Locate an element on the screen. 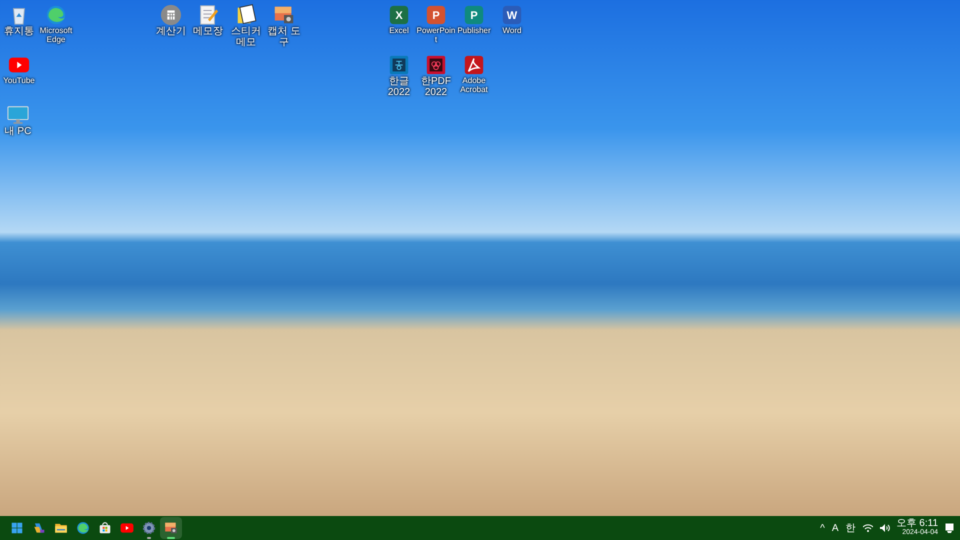 This screenshot has height=540, width=960. desktop-icon-label: YouTube is located at coordinates (19, 80).